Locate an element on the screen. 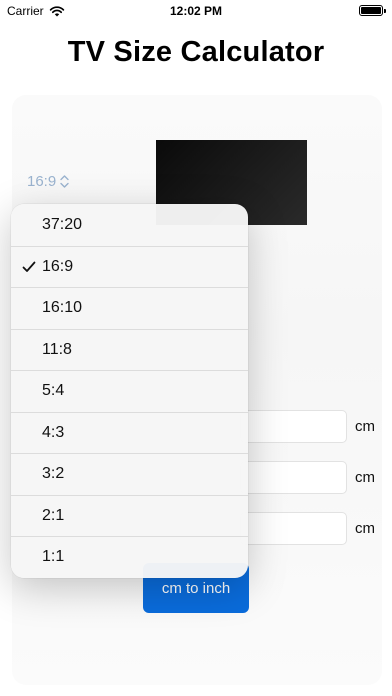 The height and width of the screenshot is (696, 392). menu-item-label: 3:2 is located at coordinates (53, 474).